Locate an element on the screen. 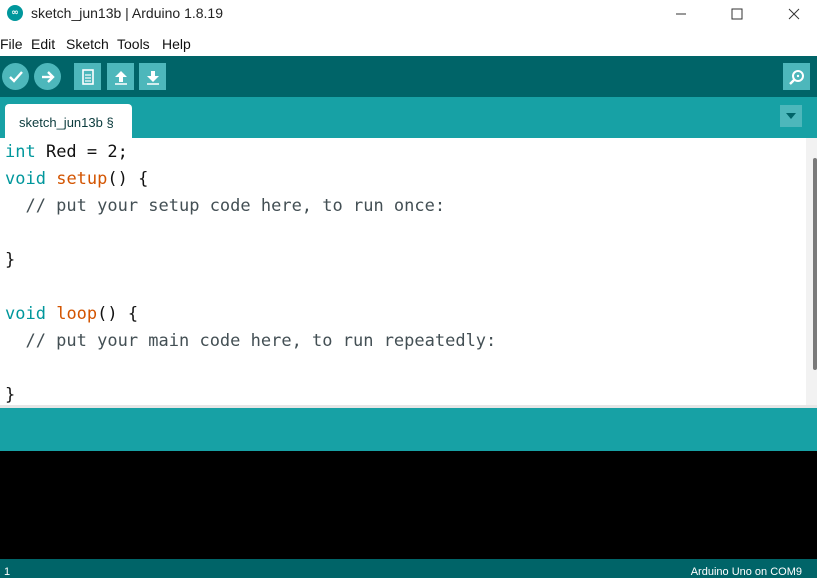  close-icon is located at coordinates (794, 14).